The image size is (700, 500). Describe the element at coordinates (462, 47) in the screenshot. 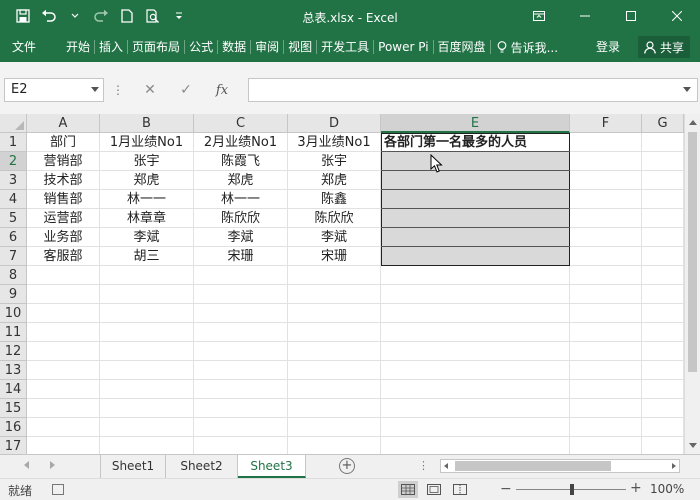

I see `tab-baidu-netdisk: 百度网盘` at that location.